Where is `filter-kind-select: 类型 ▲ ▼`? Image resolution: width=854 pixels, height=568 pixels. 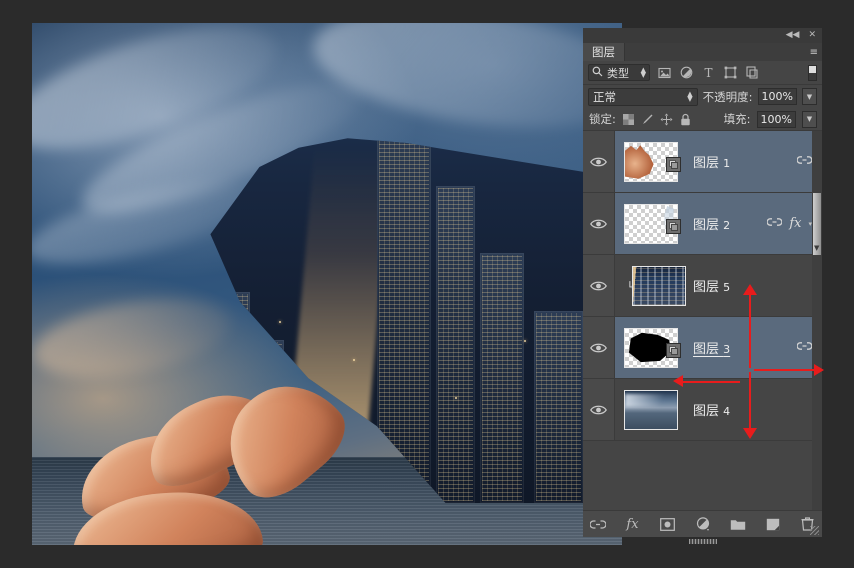 filter-kind-select: 类型 ▲ ▼ is located at coordinates (619, 72).